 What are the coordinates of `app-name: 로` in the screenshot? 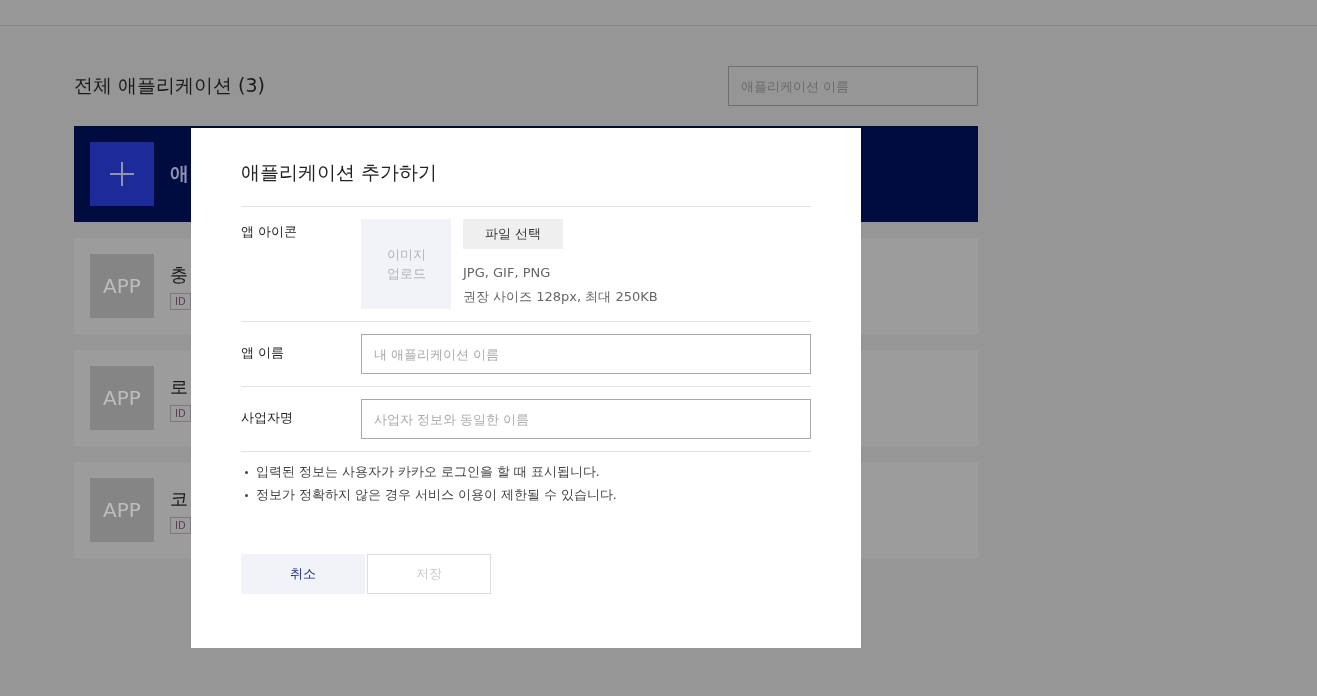 It's located at (179, 386).